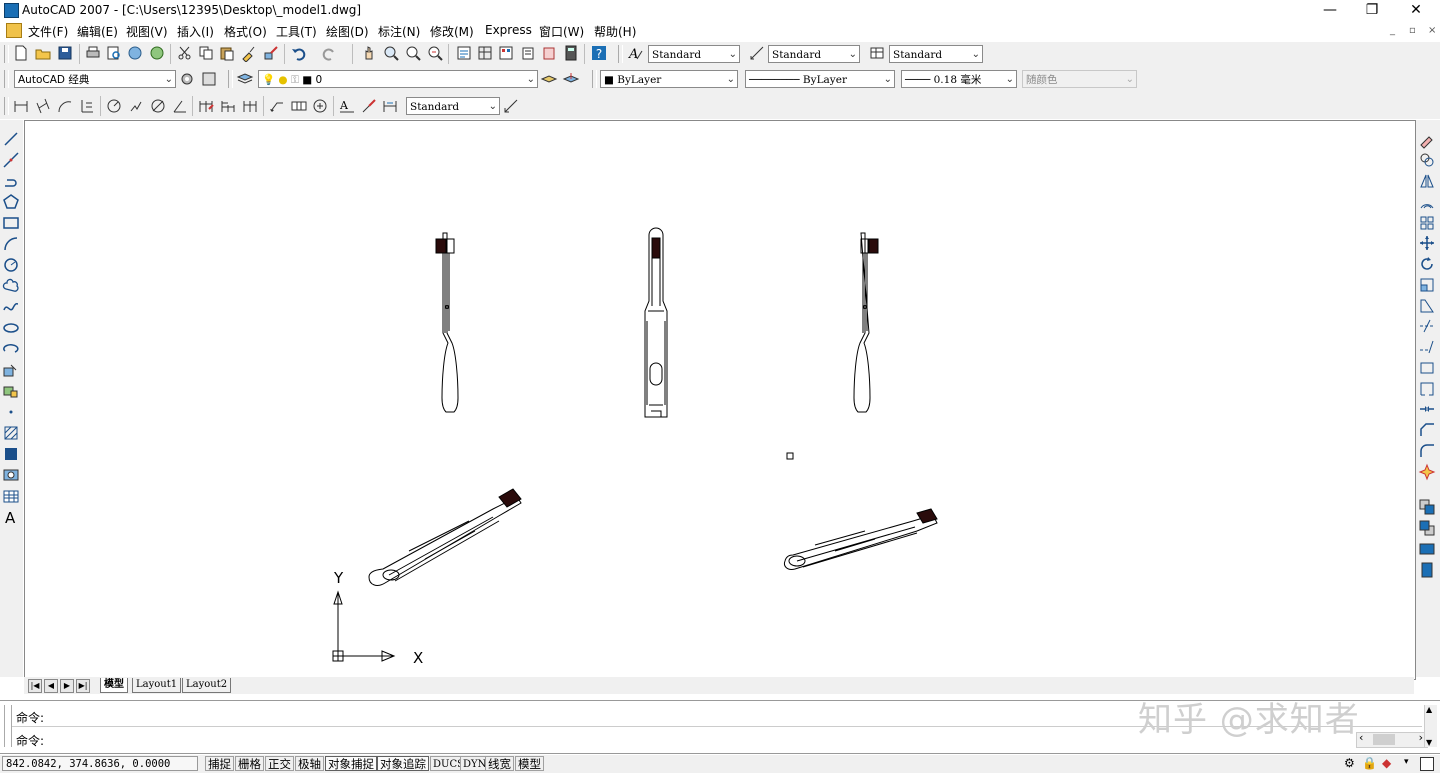 Image resolution: width=1440 pixels, height=773 pixels. I want to click on command-vertical-scrollbar: ▲ ▼, so click(1430, 726).